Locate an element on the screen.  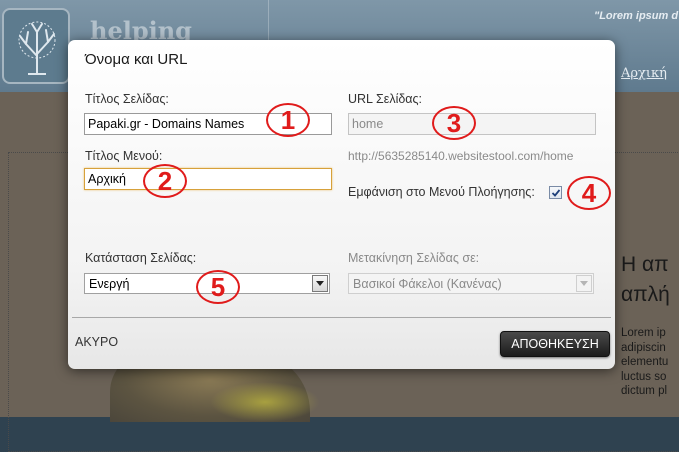
status-select-value: Ενεργή is located at coordinates (109, 284).